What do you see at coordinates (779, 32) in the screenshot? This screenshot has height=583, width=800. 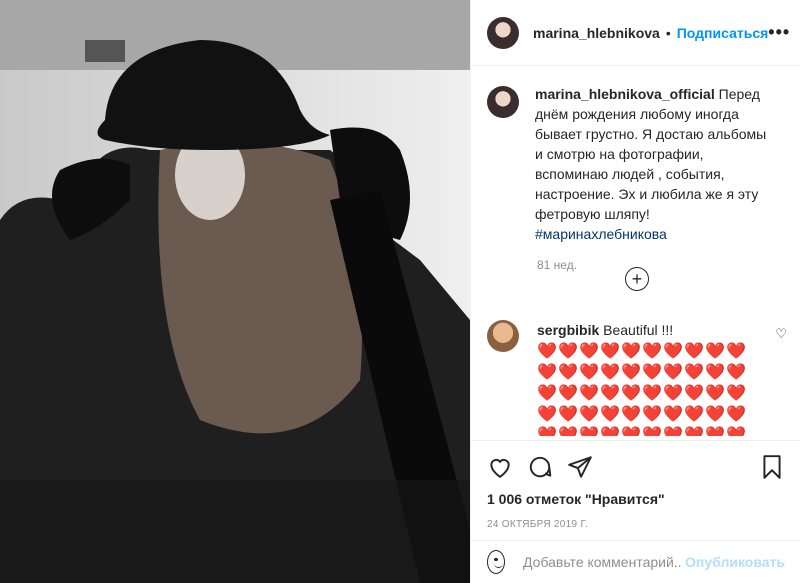 I see `more-icon: •••` at bounding box center [779, 32].